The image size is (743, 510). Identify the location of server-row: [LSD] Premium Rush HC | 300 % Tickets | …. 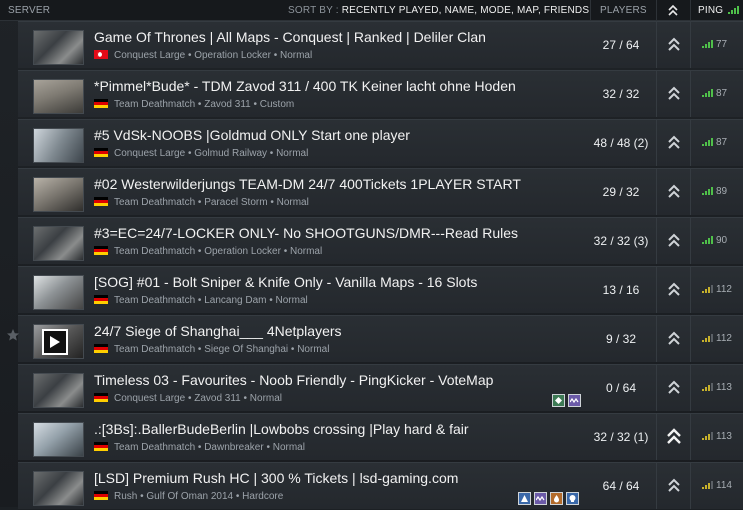
(380, 485).